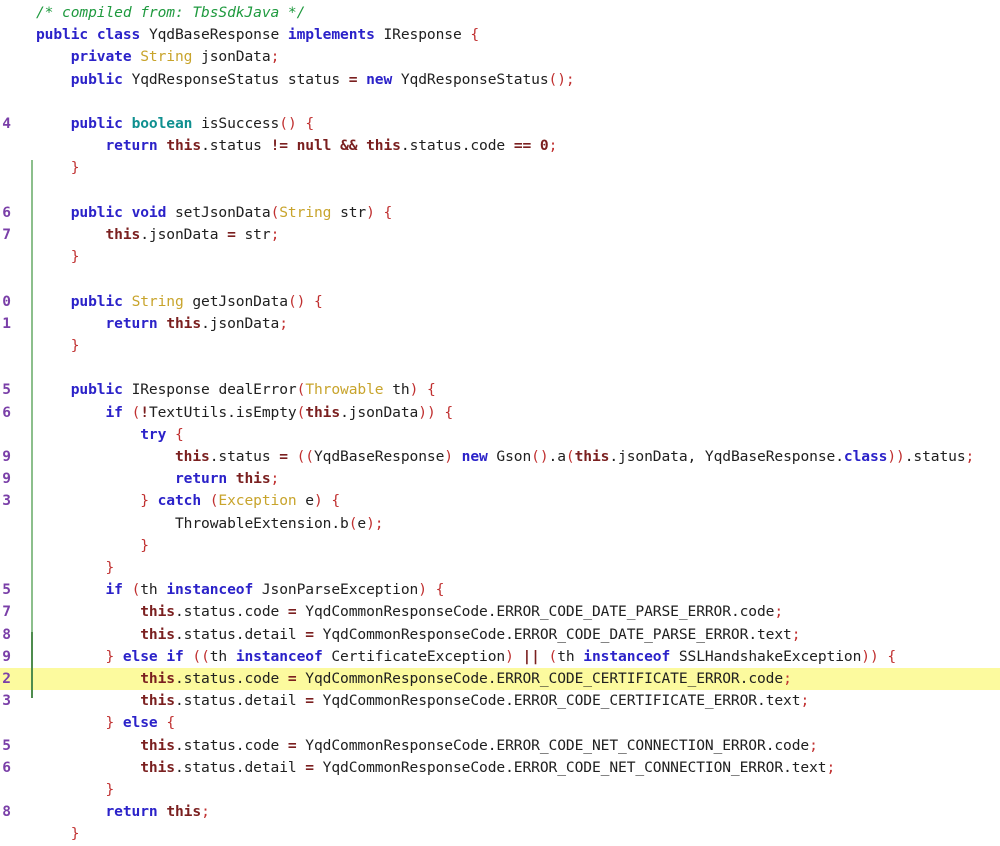  What do you see at coordinates (500, 413) in the screenshot?
I see `code-line: if (!TextUtils.isEmpty(this.jsonData)) {` at bounding box center [500, 413].